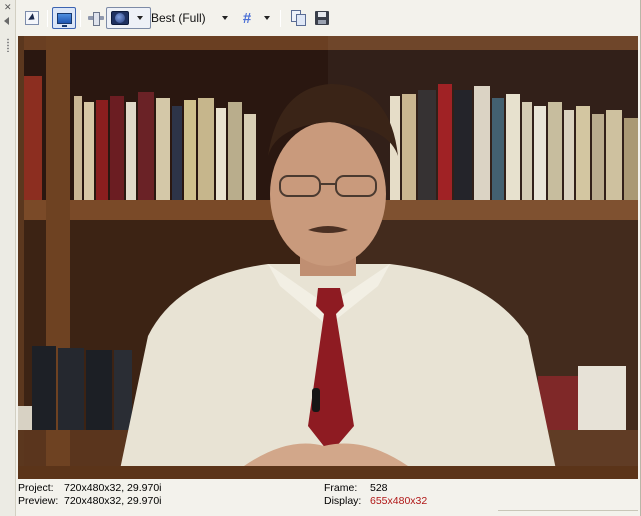 Image resolution: width=641 pixels, height=516 pixels. What do you see at coordinates (298, 18) in the screenshot?
I see `copy-snapshot-icon` at bounding box center [298, 18].